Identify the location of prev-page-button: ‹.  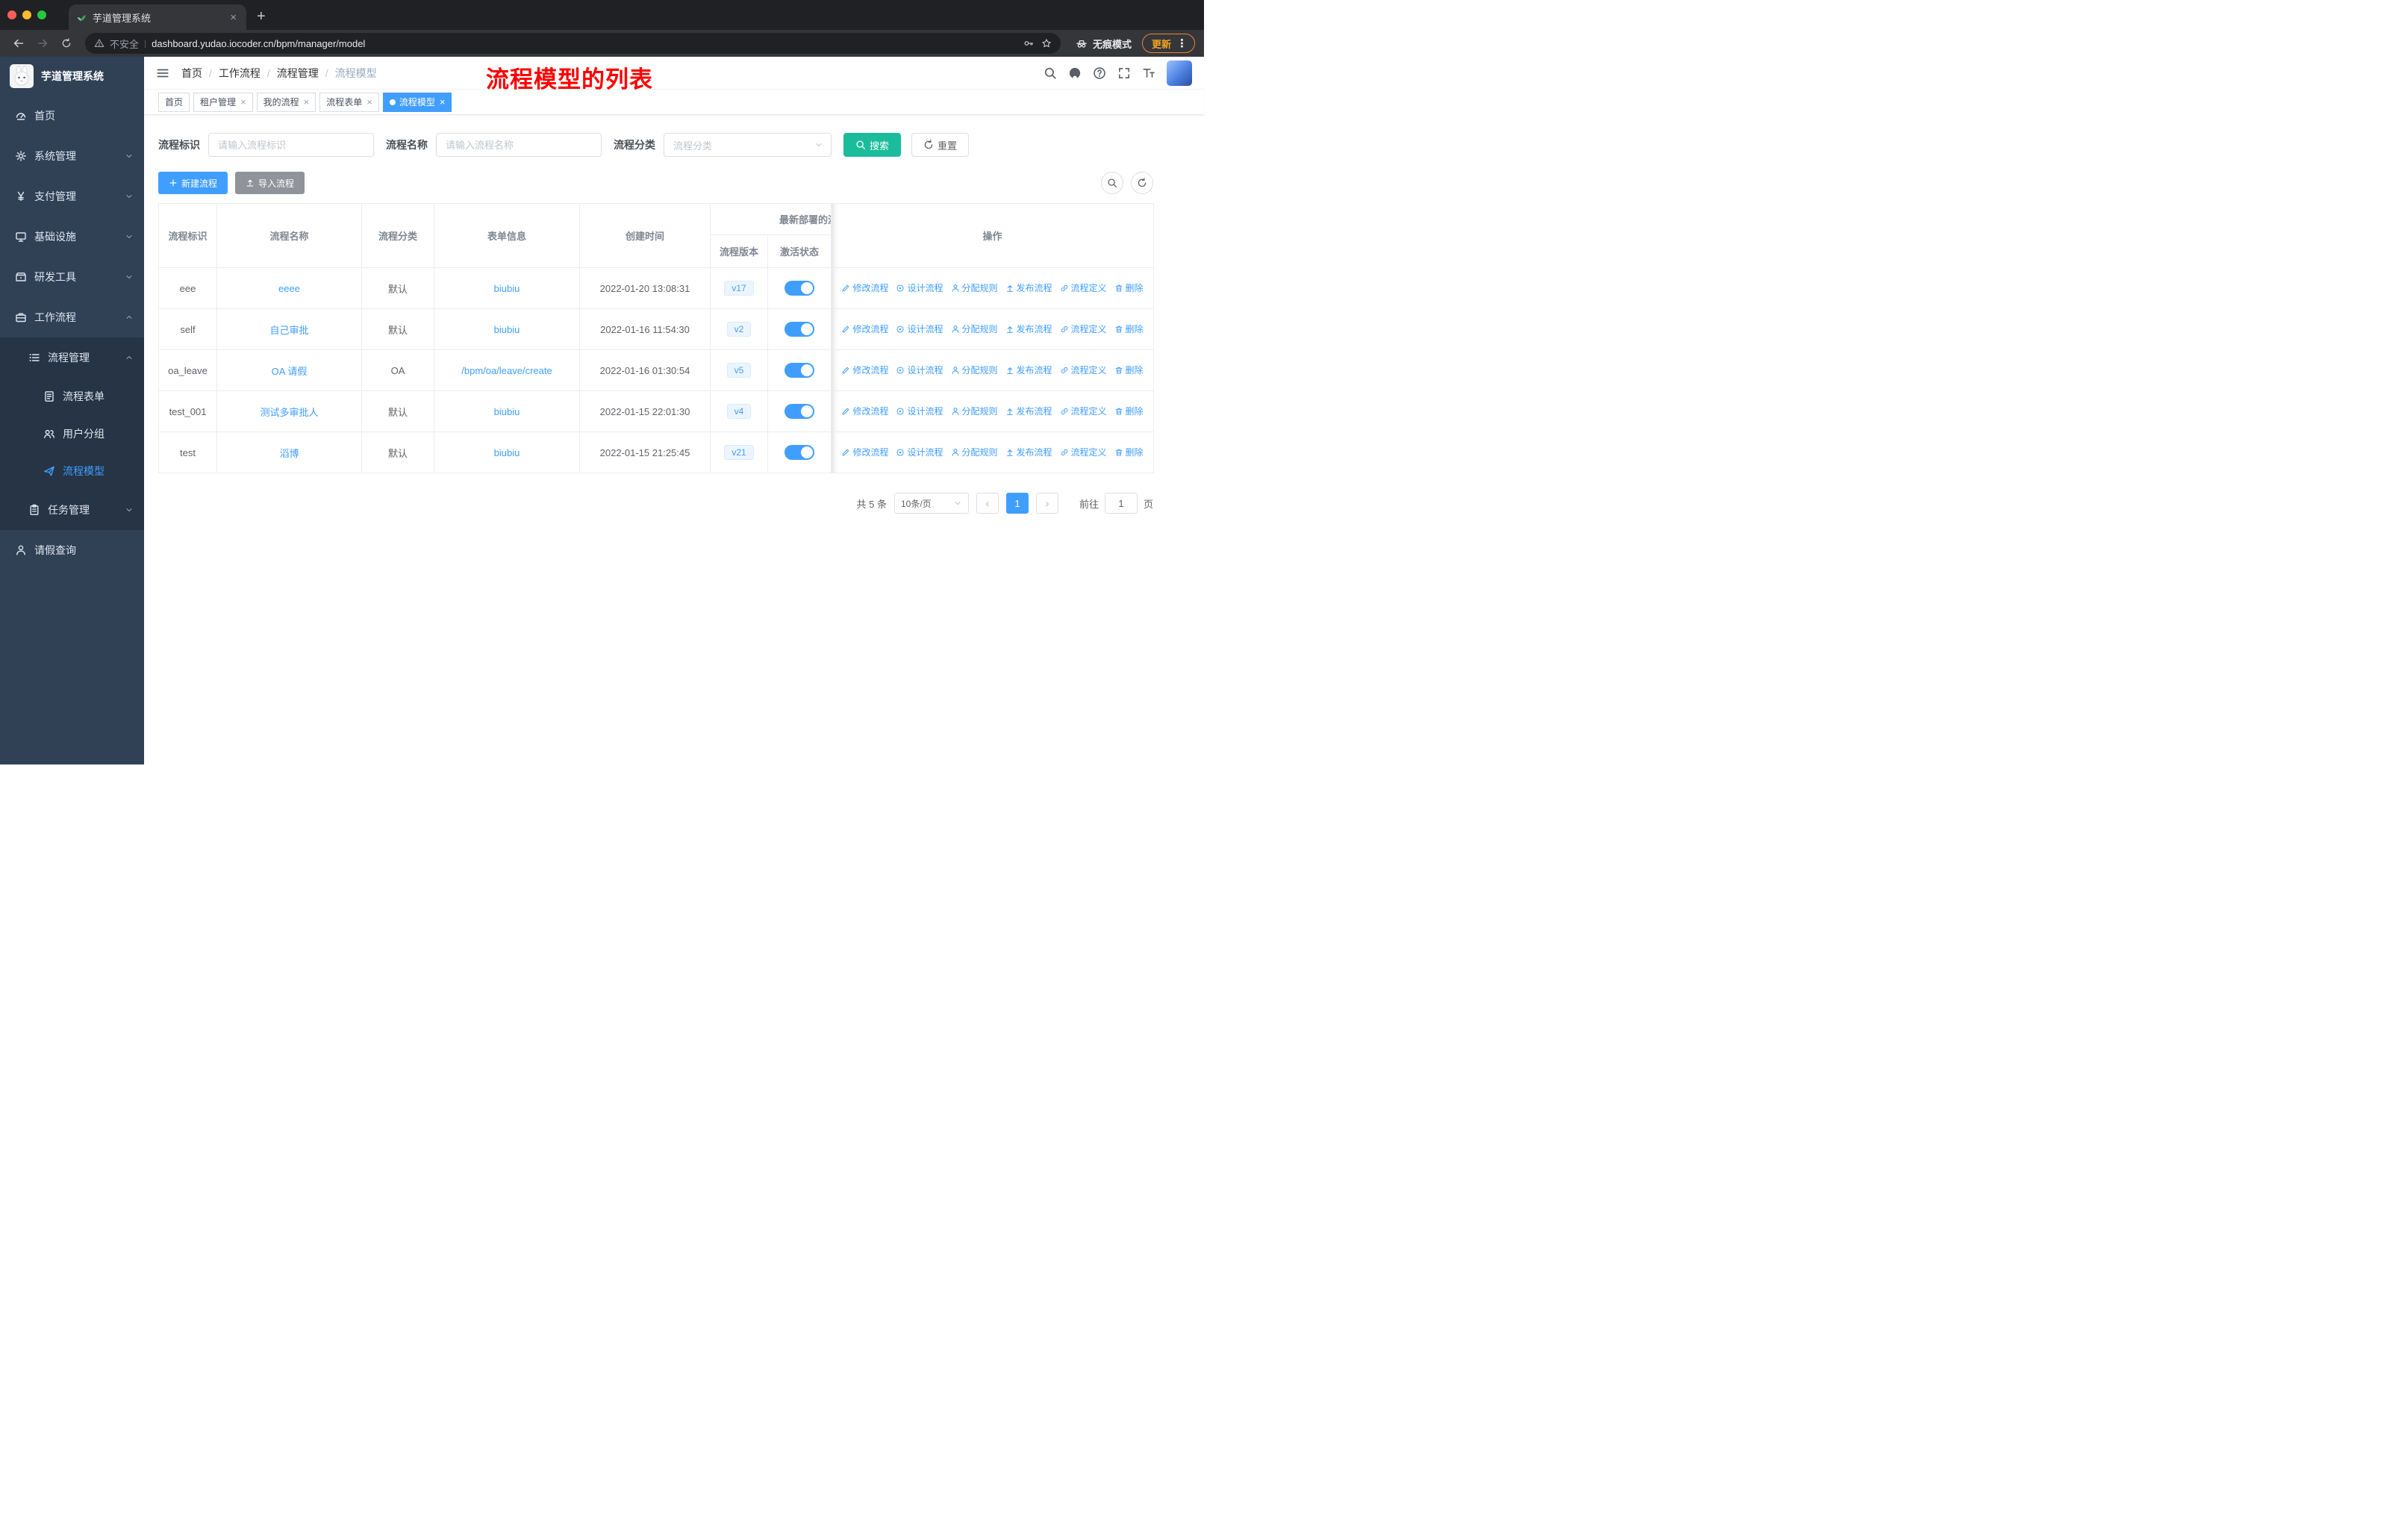
(987, 504).